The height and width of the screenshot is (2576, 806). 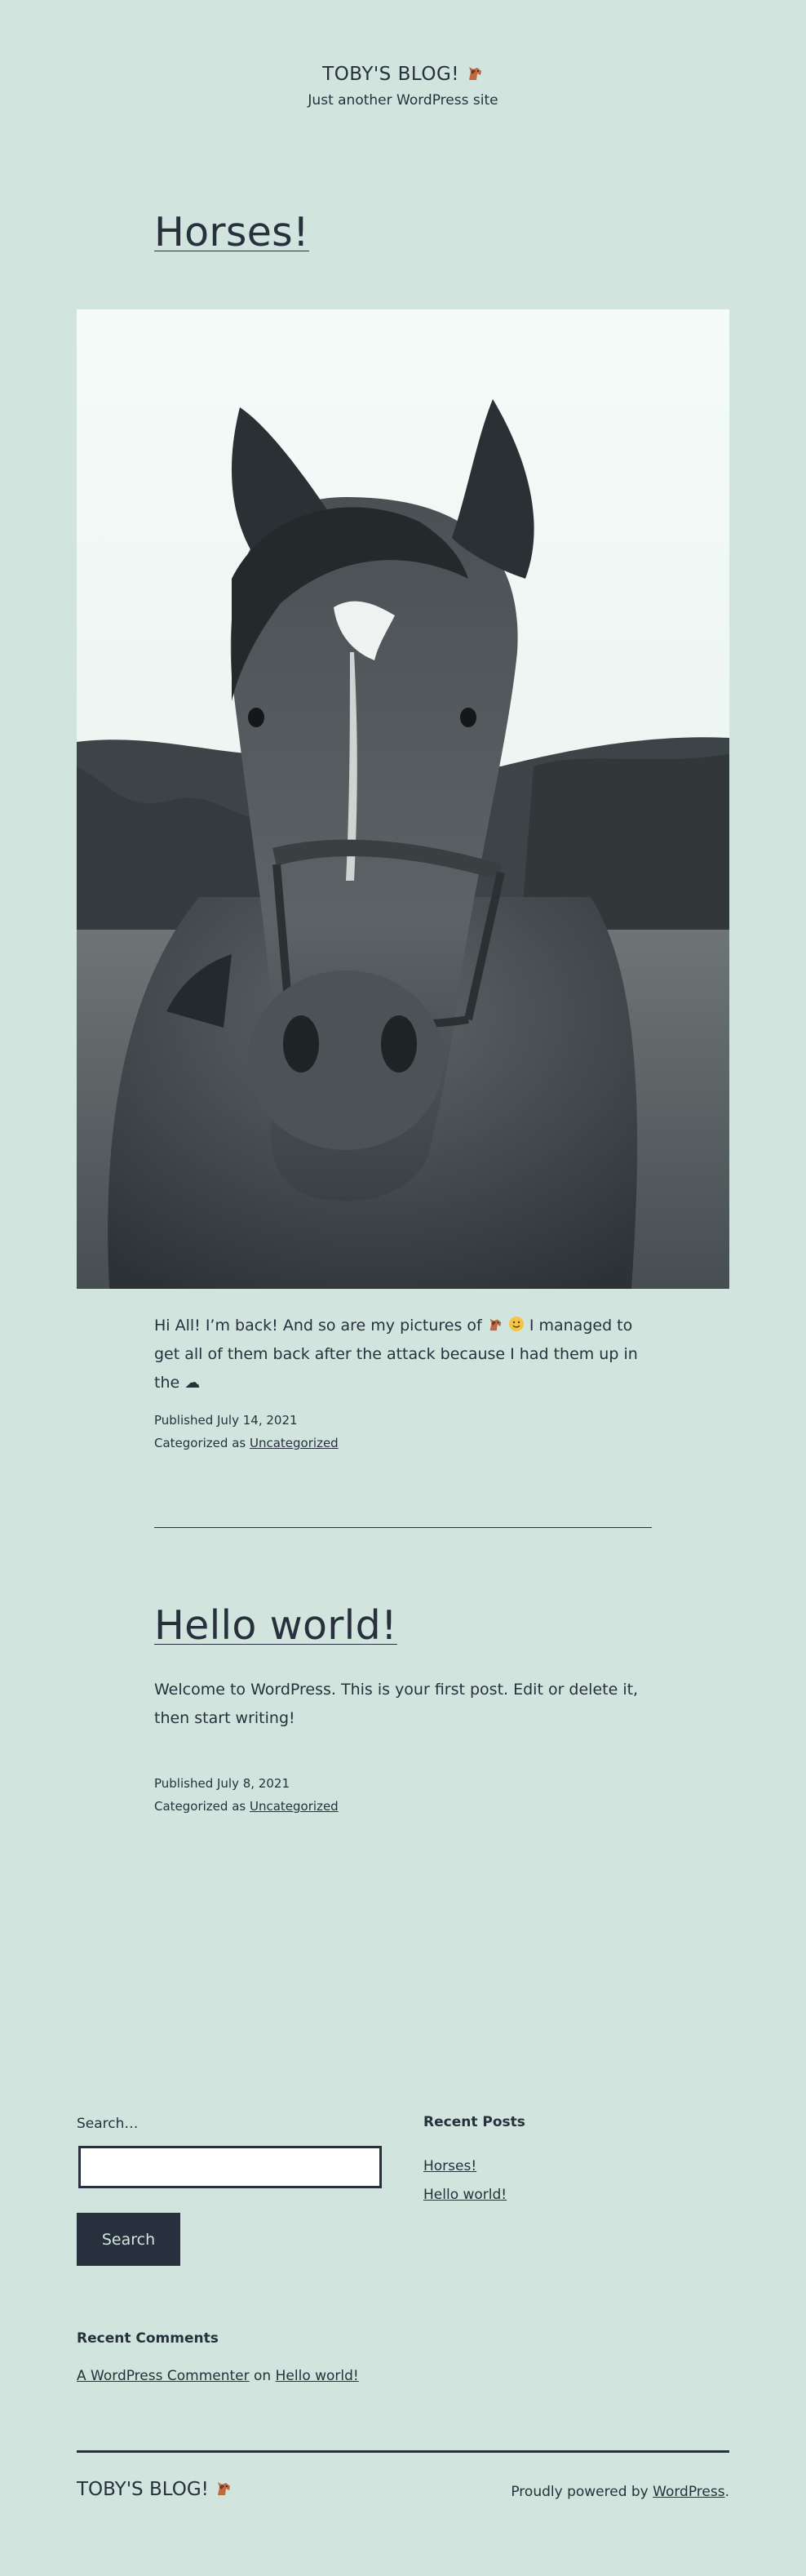 What do you see at coordinates (580, 2492) in the screenshot?
I see `powered-by-text: Proudly powered by` at bounding box center [580, 2492].